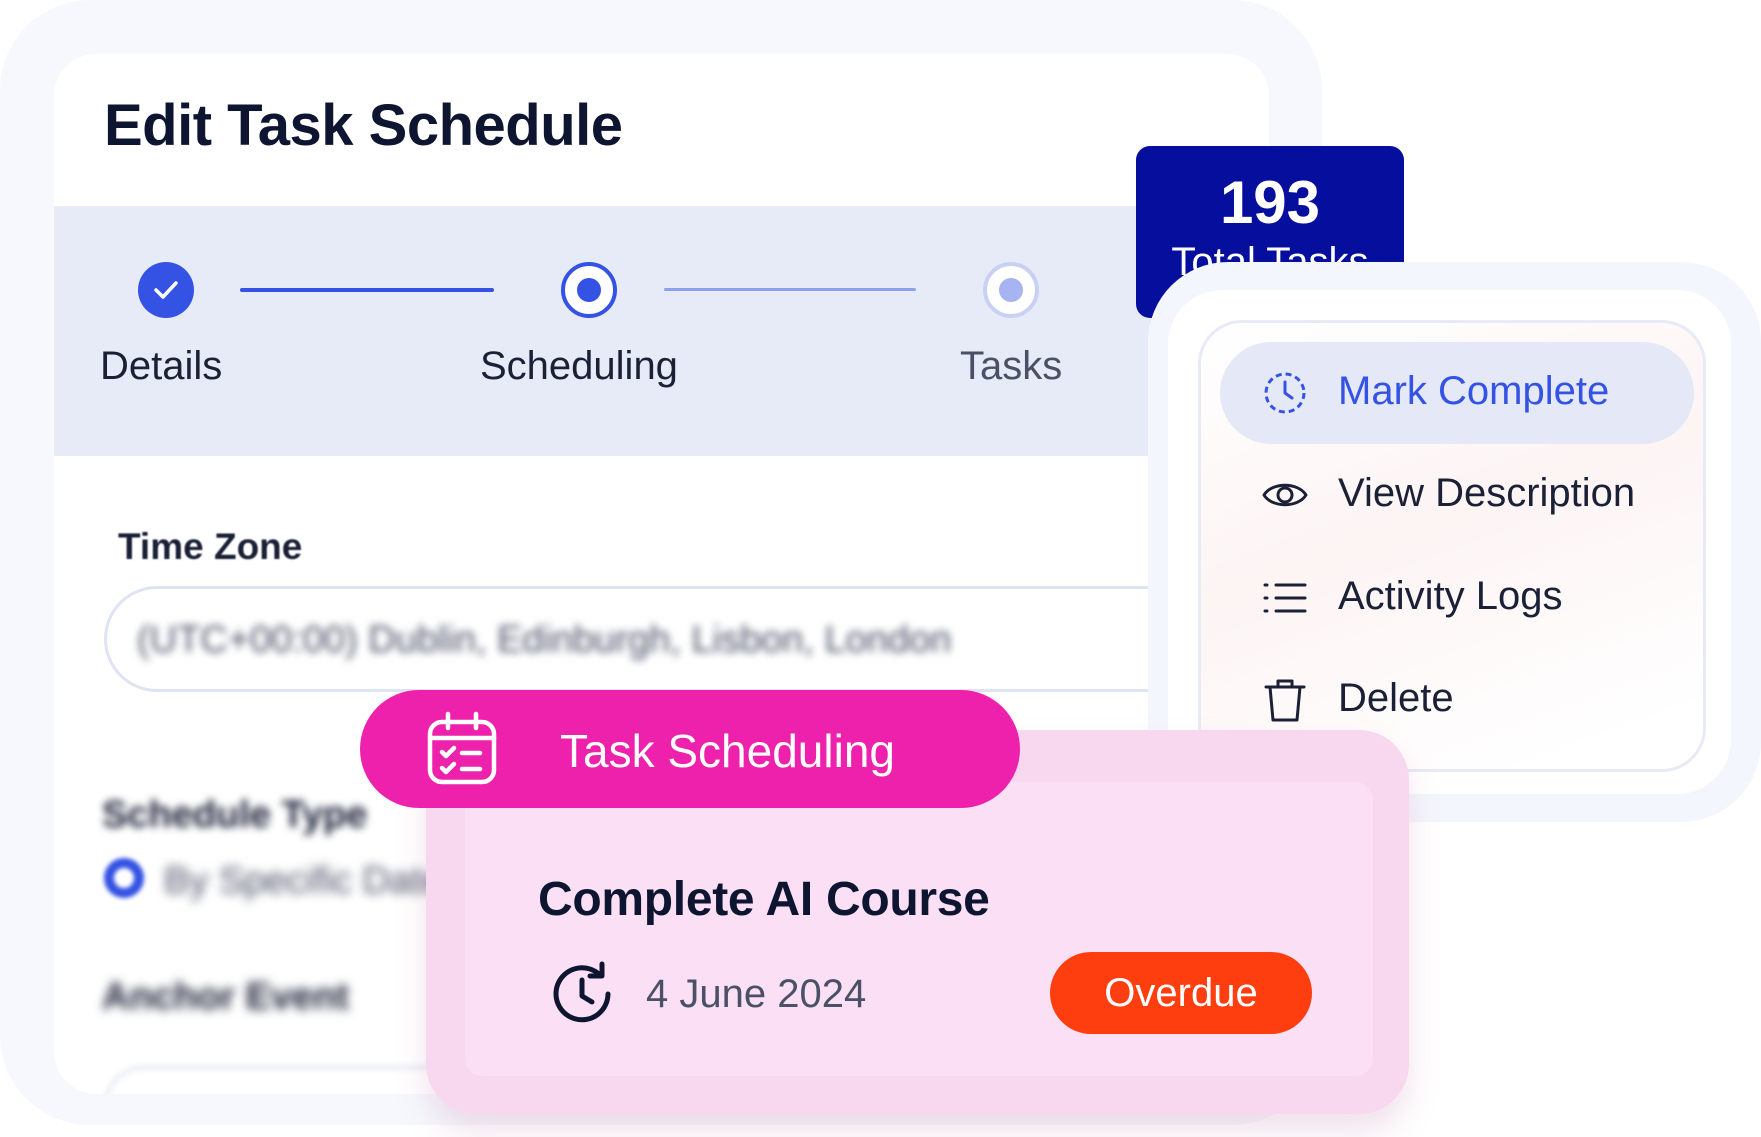  I want to click on clock-dashed-icon, so click(1285, 393).